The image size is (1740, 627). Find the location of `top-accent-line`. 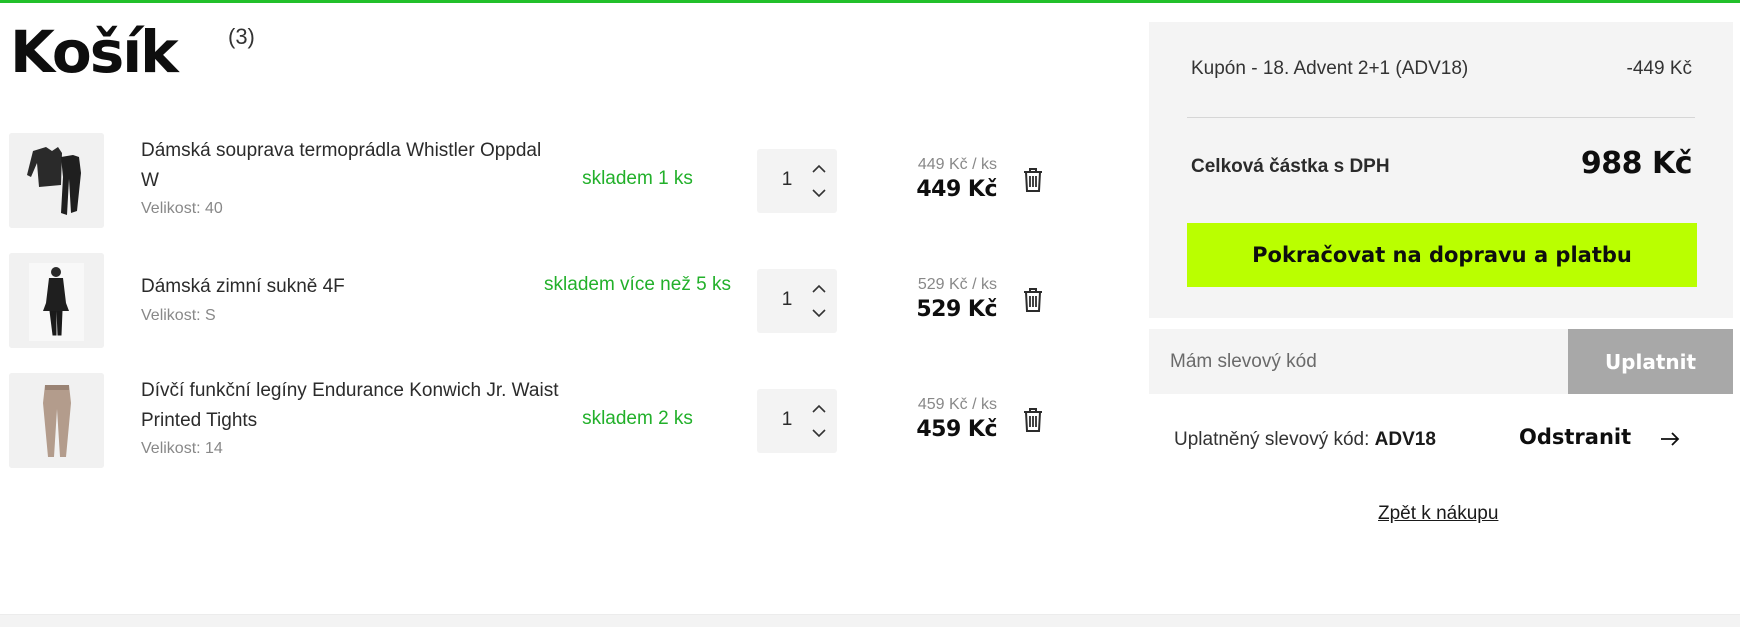

top-accent-line is located at coordinates (870, 1).